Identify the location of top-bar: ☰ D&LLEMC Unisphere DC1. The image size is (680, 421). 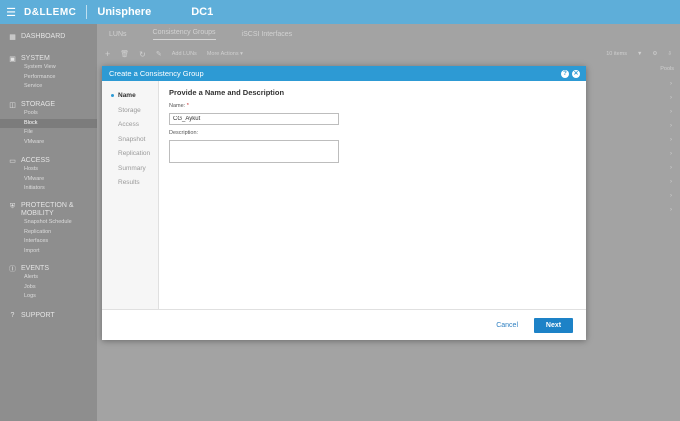
(340, 12).